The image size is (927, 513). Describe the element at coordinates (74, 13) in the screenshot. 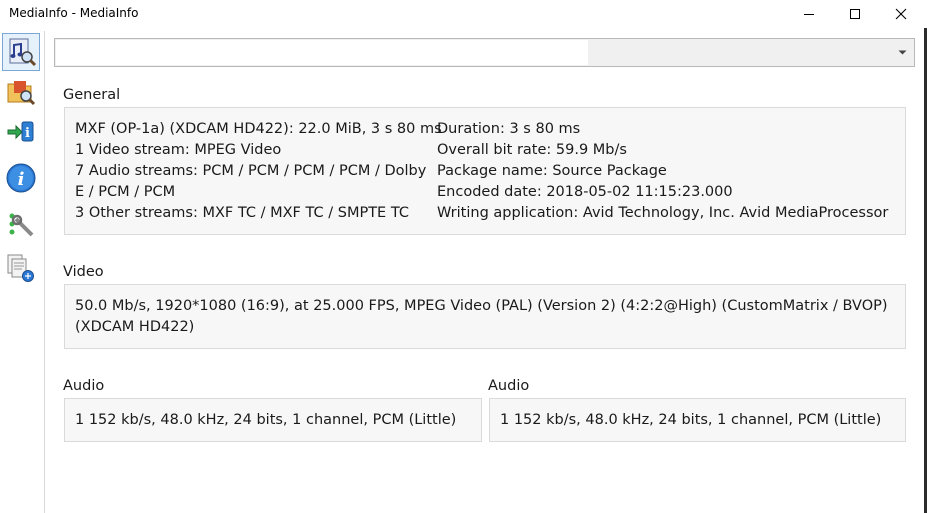

I see `window-title: MediaInfo - MediaInfo` at that location.